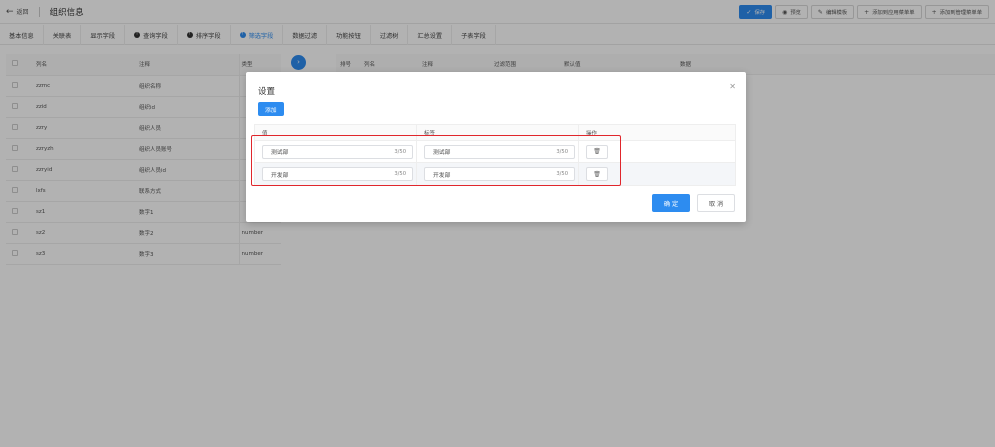 The height and width of the screenshot is (447, 995). Describe the element at coordinates (271, 109) in the screenshot. I see `add-button: 添加` at that location.